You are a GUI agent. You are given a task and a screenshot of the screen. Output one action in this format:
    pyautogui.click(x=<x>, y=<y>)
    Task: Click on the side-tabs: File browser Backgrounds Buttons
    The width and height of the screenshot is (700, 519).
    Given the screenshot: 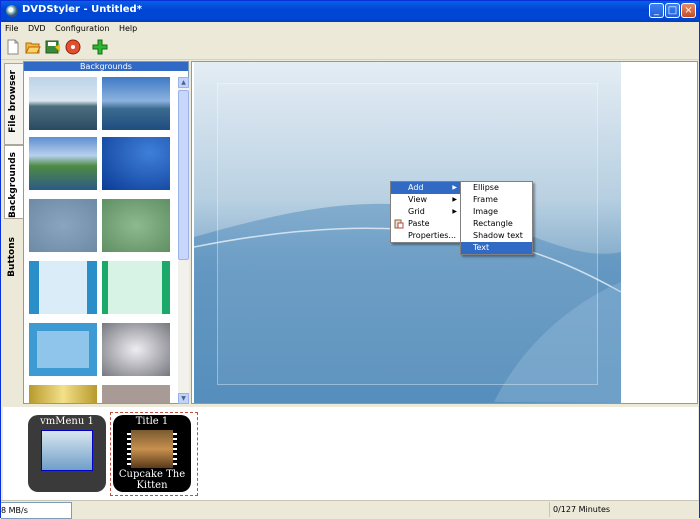 What is the action you would take?
    pyautogui.click(x=13, y=232)
    